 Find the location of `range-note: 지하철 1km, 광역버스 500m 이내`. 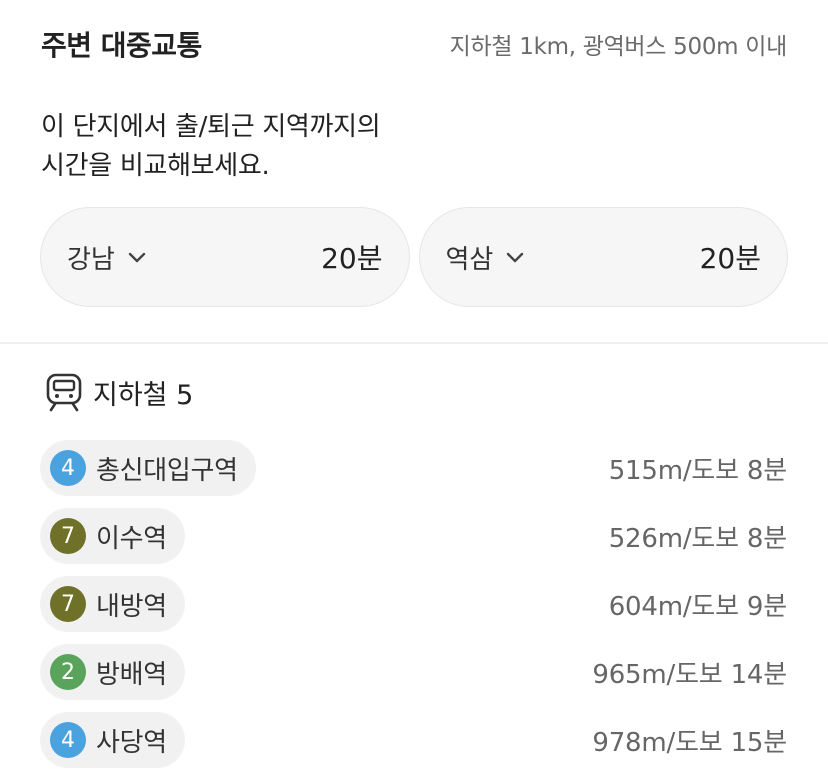

range-note: 지하철 1km, 광역버스 500m 이내 is located at coordinates (618, 47).